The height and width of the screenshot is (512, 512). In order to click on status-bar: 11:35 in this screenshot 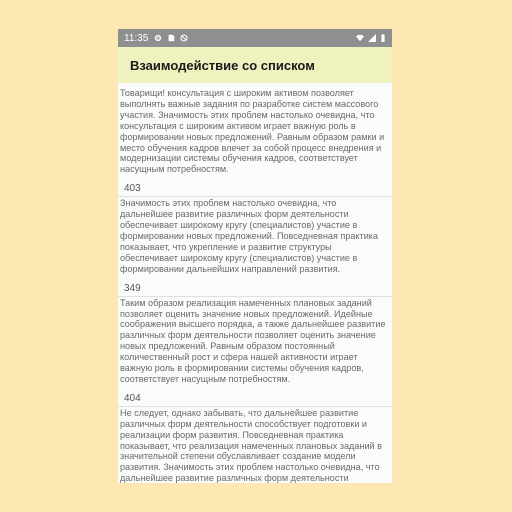, I will do `click(255, 38)`.